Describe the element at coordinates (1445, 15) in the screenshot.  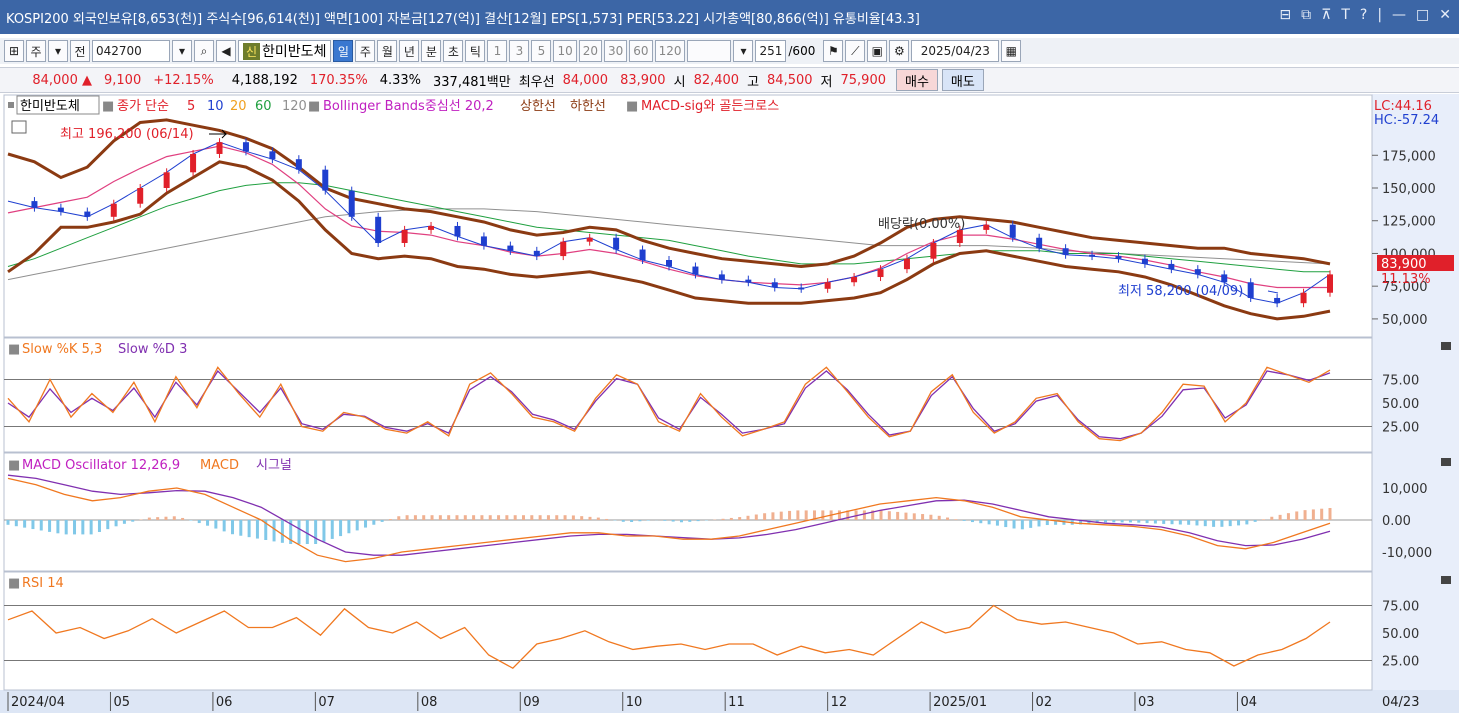
I see `close-icon: ✕` at that location.